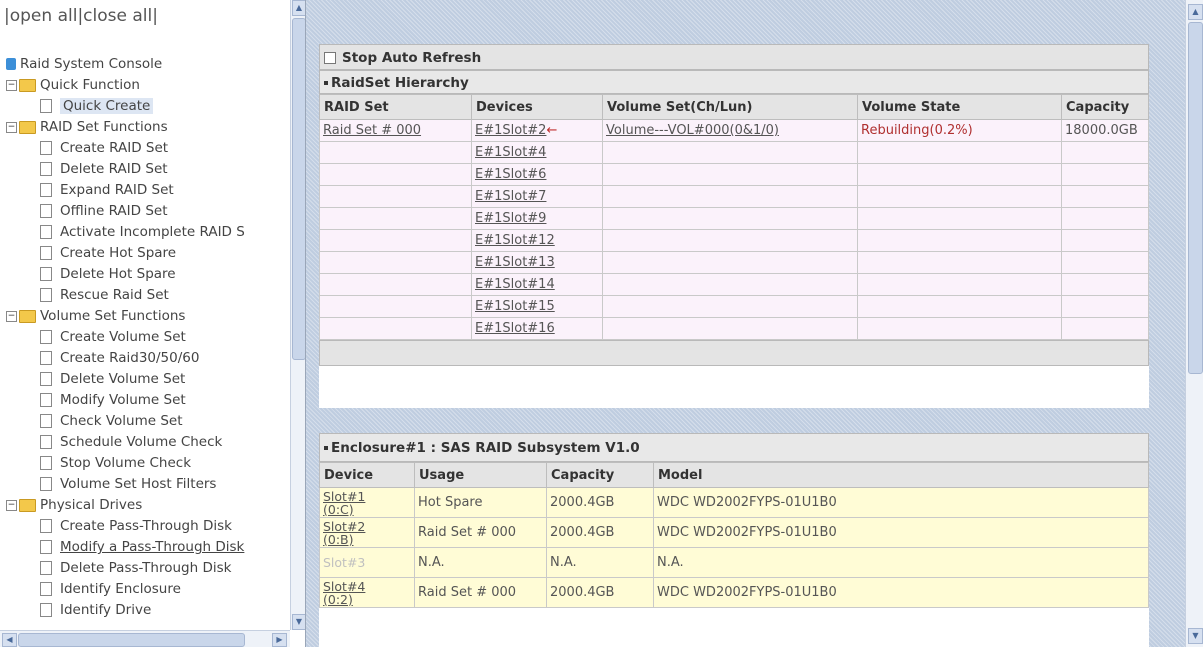  What do you see at coordinates (149, 484) in the screenshot?
I see `tree-item: Volume Set Host Filters` at bounding box center [149, 484].